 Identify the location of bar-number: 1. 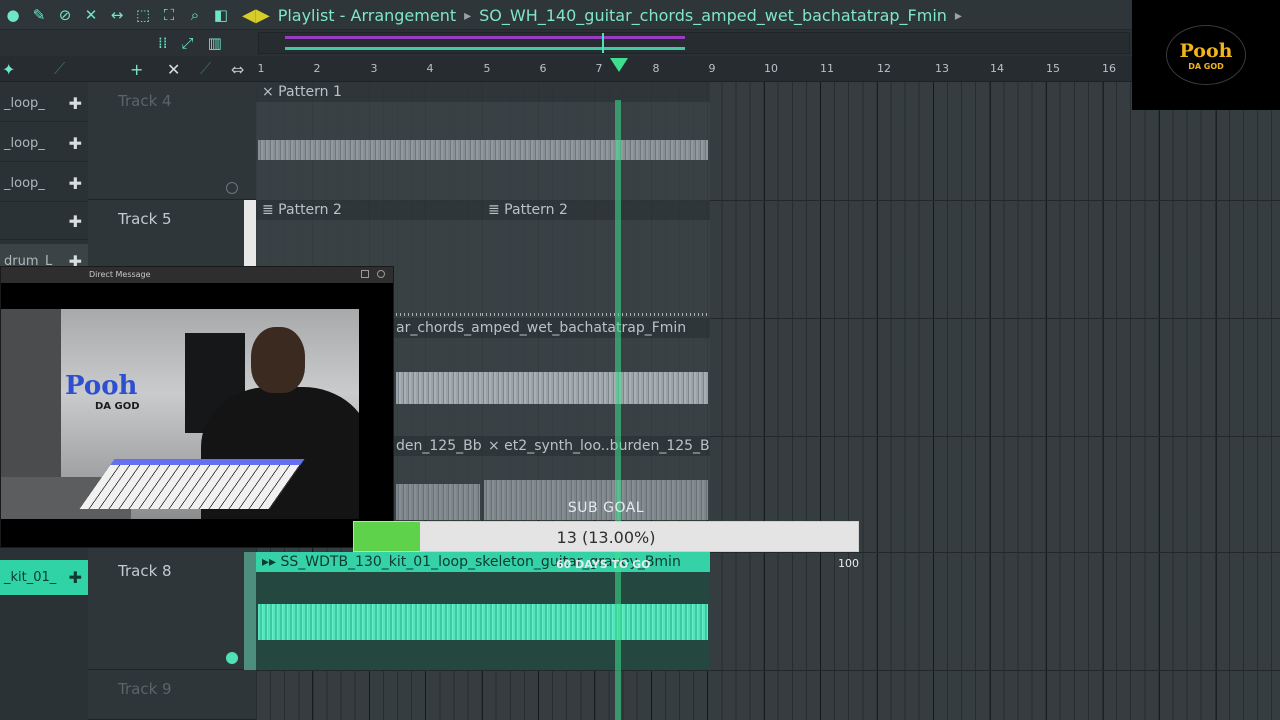
(261, 68).